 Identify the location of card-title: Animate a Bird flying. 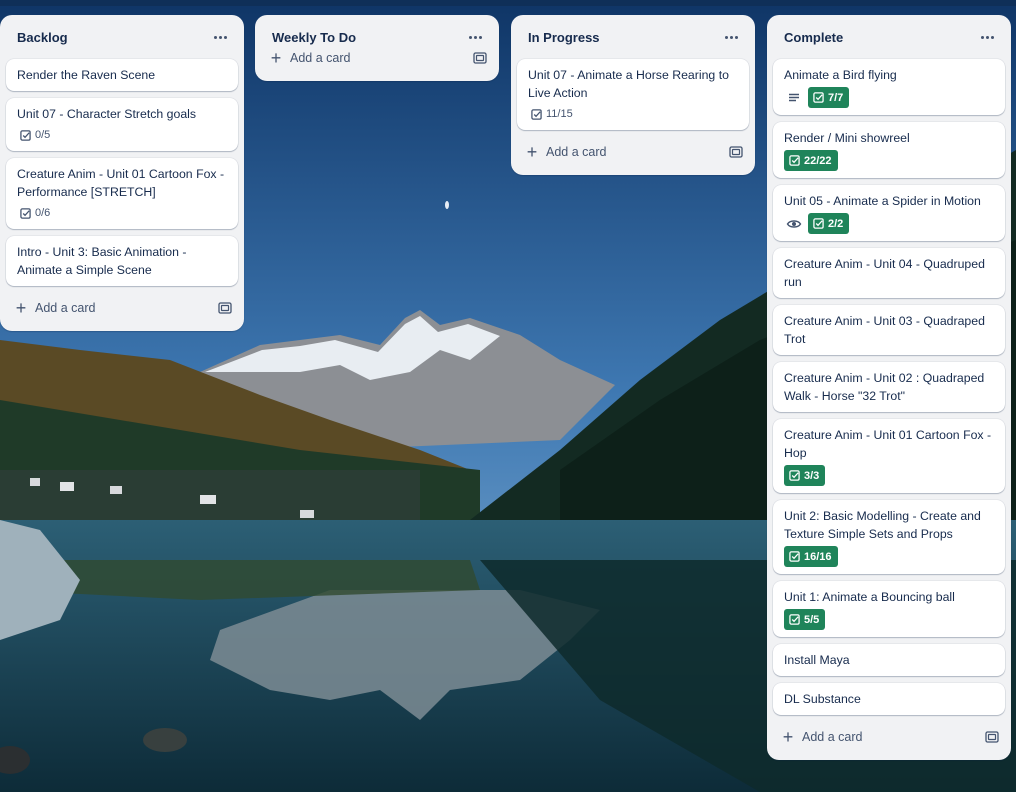
(840, 75).